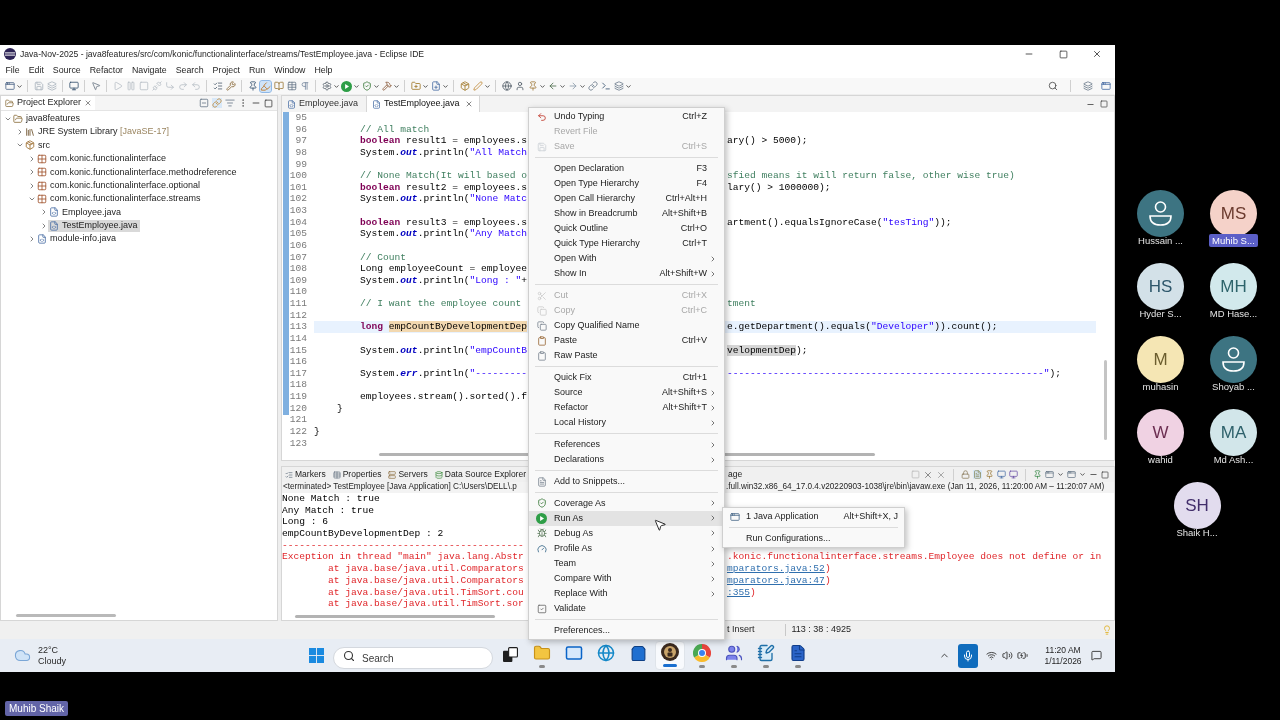 This screenshot has height=720, width=1280. I want to click on search-icon, so click(1053, 86).